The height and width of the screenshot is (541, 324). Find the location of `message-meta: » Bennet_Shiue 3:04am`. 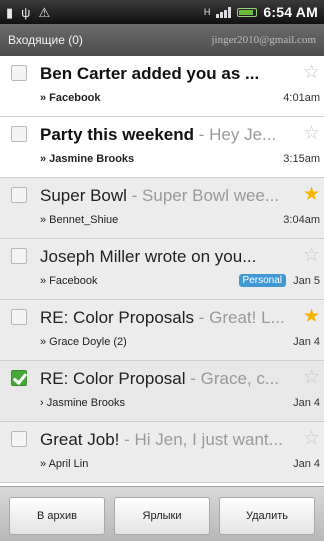

message-meta: » Bennet_Shiue 3:04am is located at coordinates (180, 222).